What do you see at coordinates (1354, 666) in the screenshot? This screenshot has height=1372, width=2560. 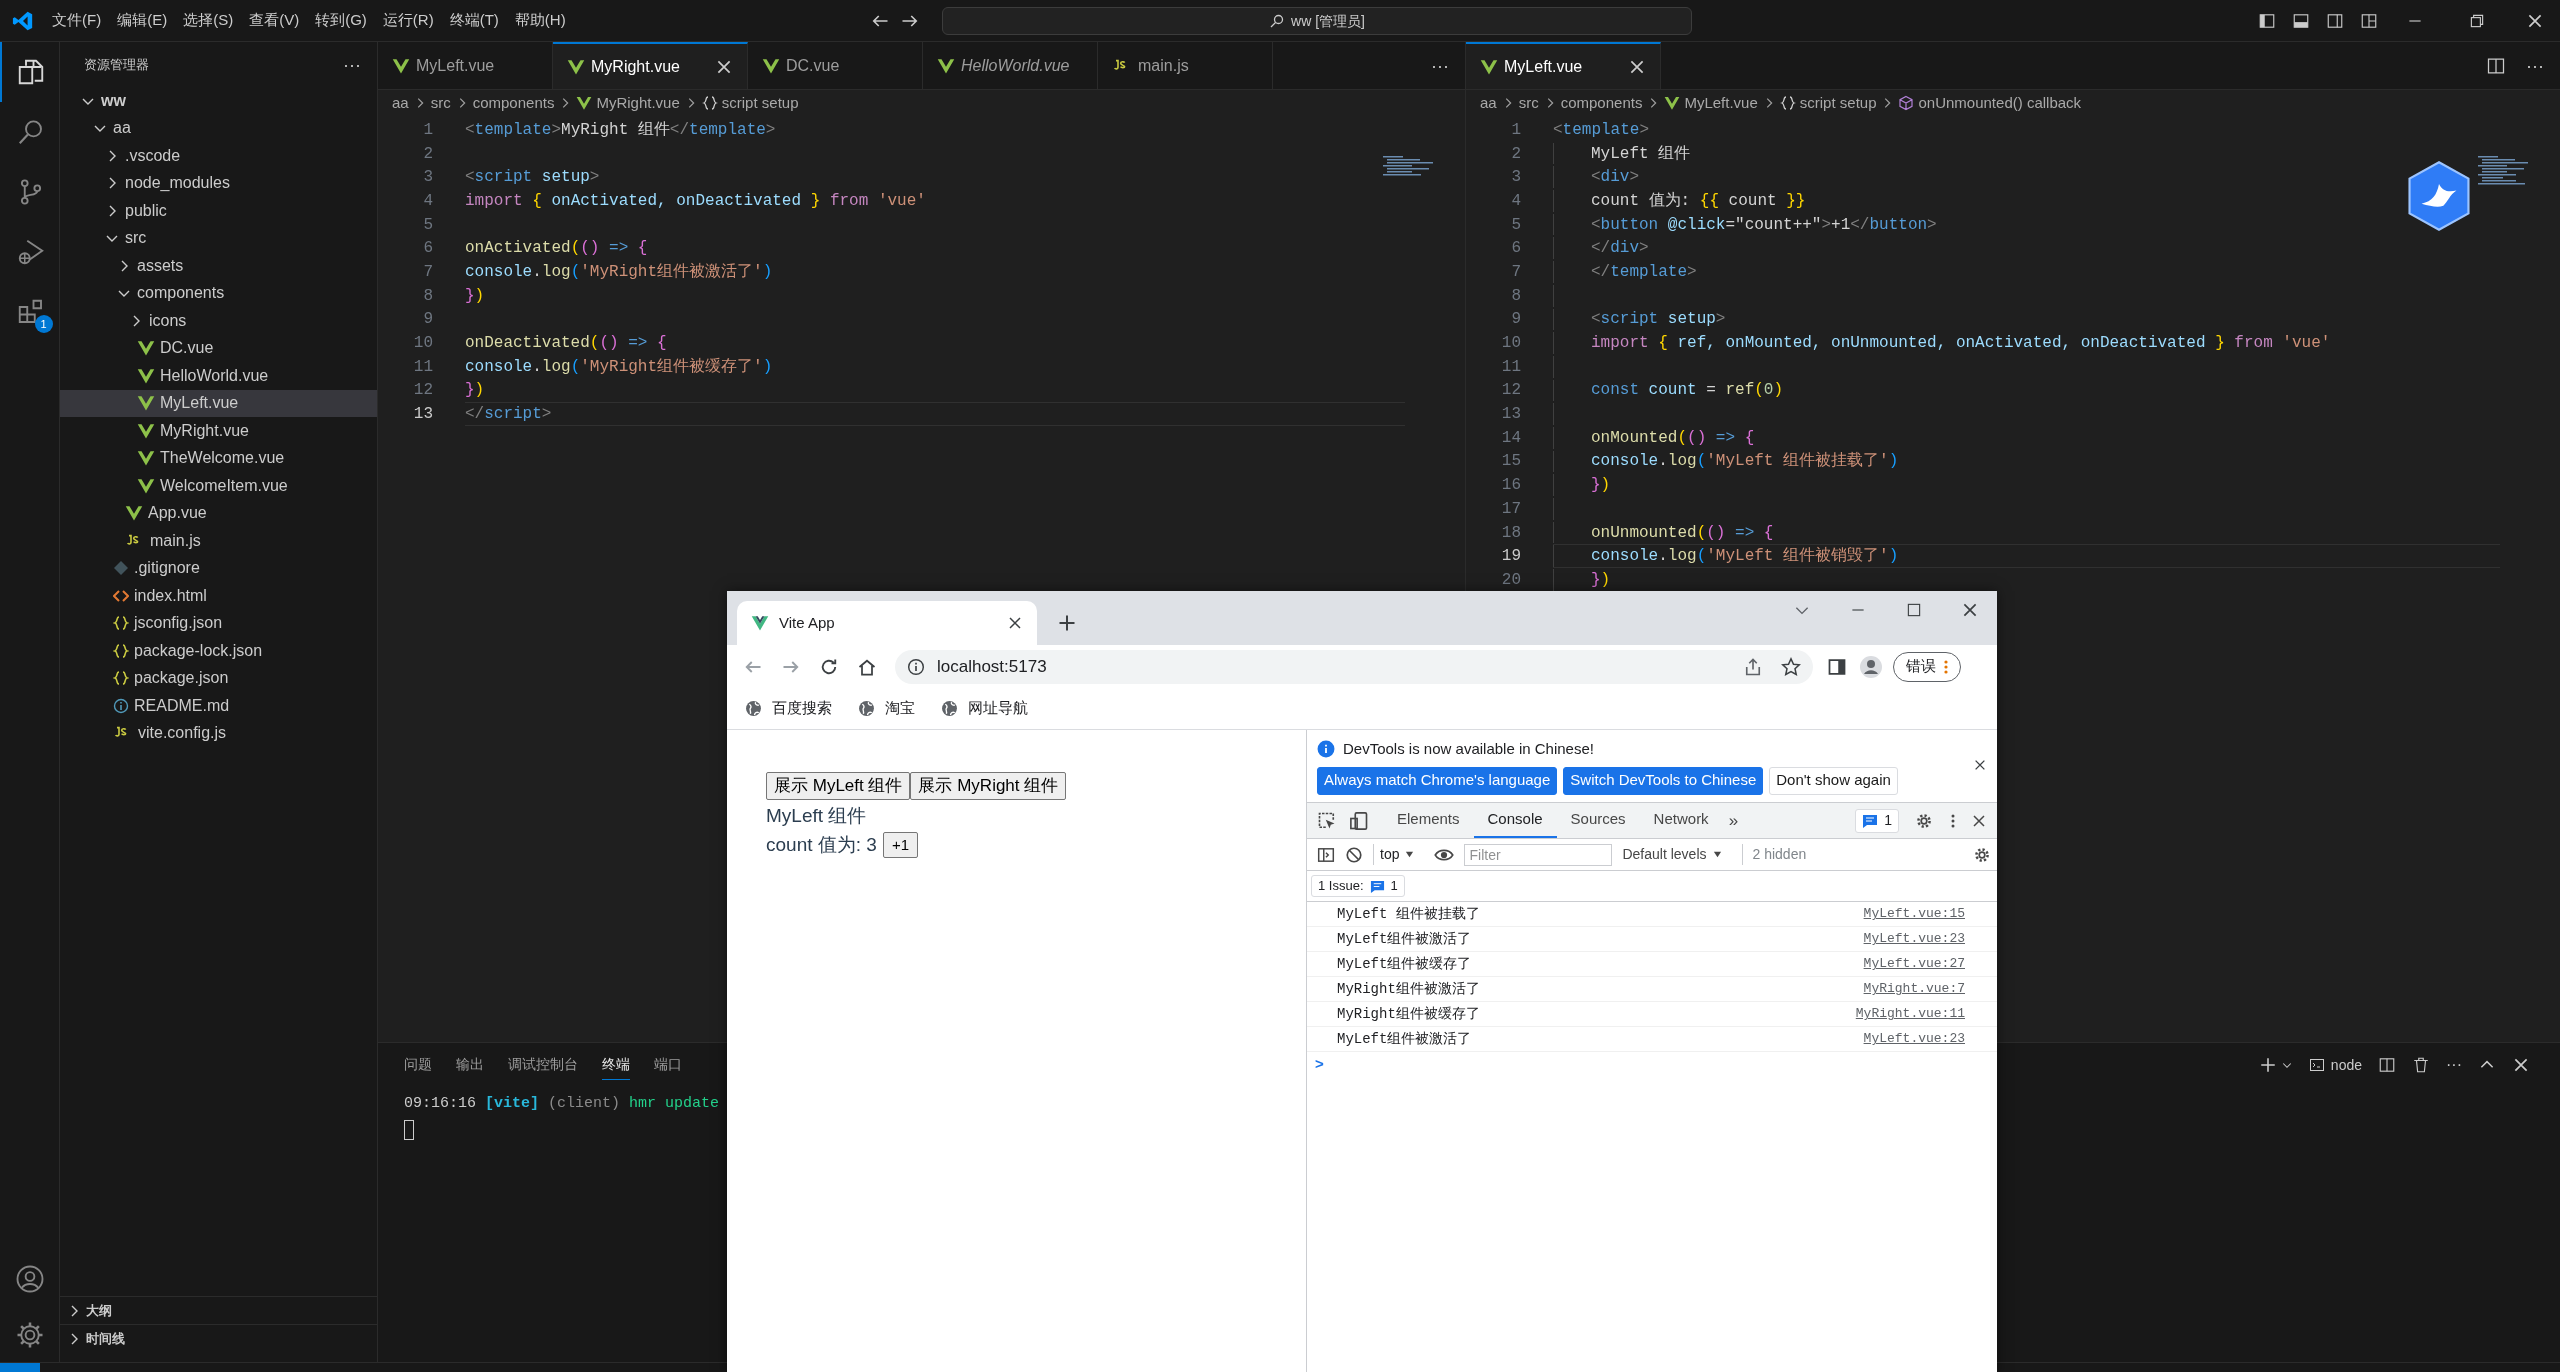 I see `address-bar: localhost:5173` at bounding box center [1354, 666].